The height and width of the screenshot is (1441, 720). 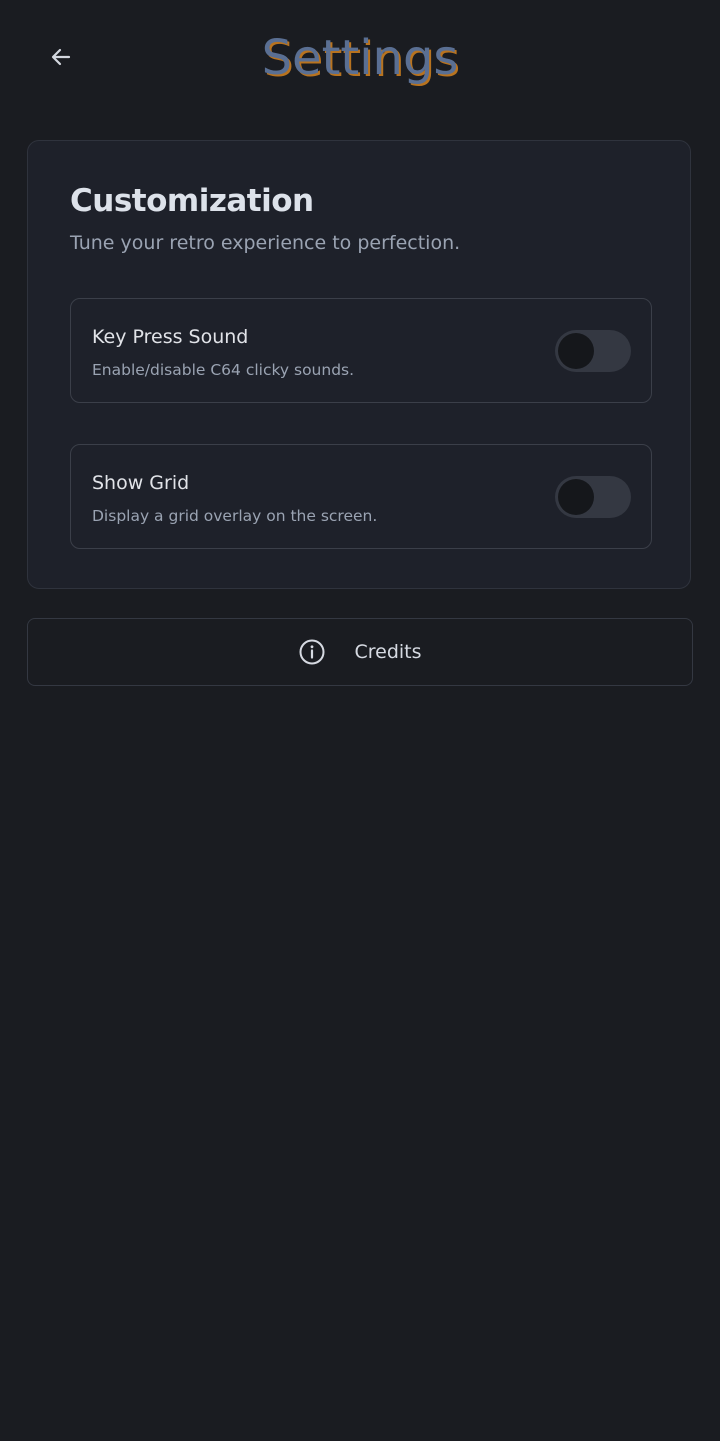 What do you see at coordinates (312, 652) in the screenshot?
I see `info-icon` at bounding box center [312, 652].